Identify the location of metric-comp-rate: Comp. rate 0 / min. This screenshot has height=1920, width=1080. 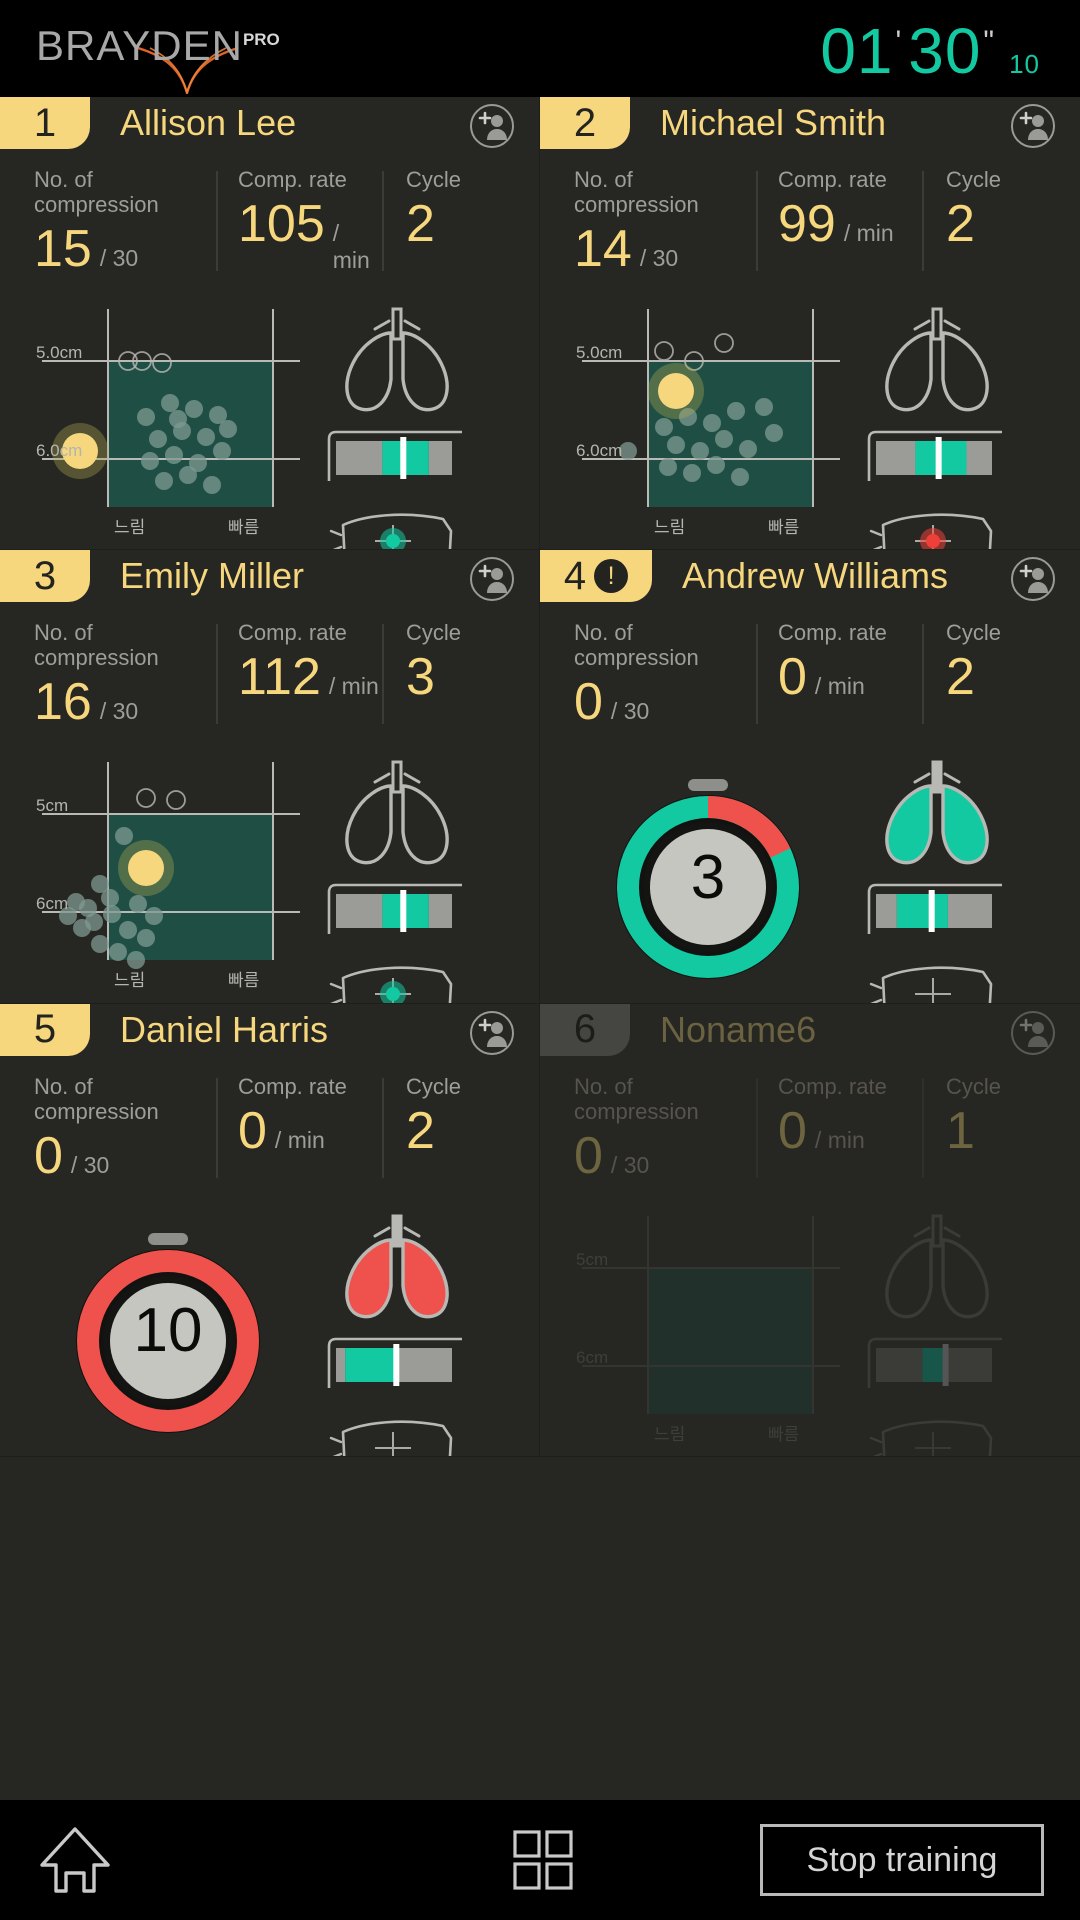
(839, 1126).